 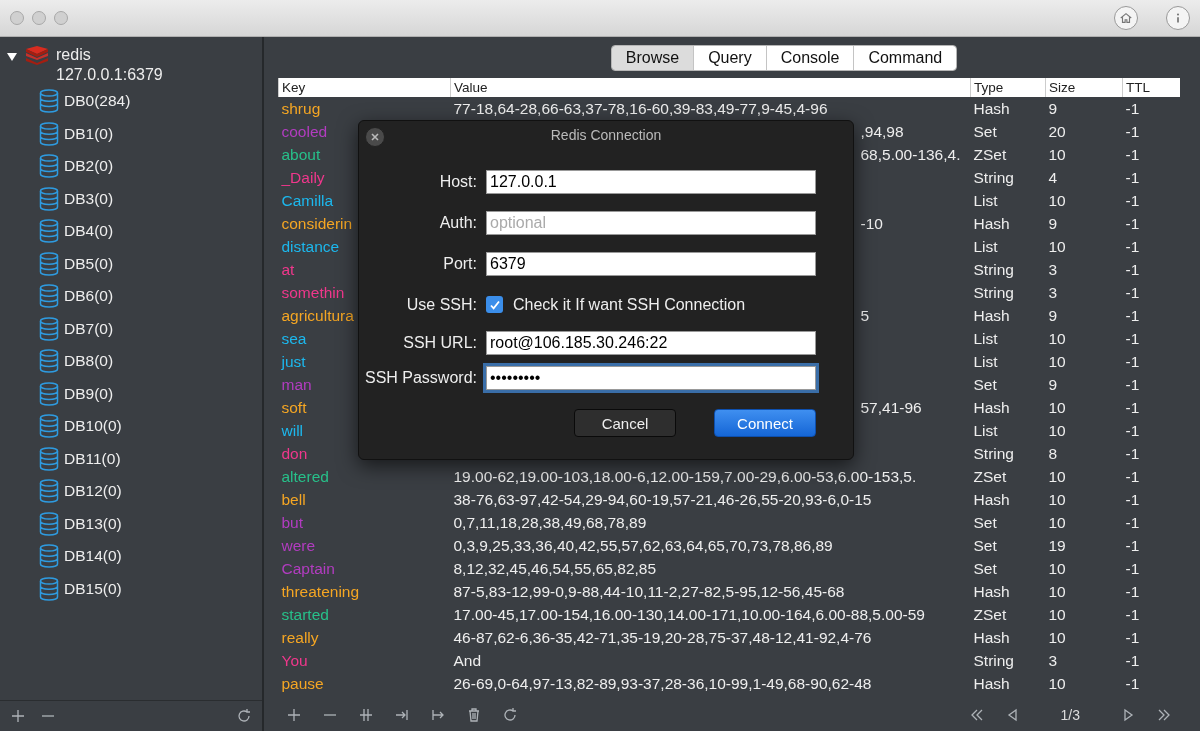 I want to click on value-cell: 77-18,64-28,66-63,37-78,16-60,39-83,49-77,9-45,4-96, so click(x=640, y=108).